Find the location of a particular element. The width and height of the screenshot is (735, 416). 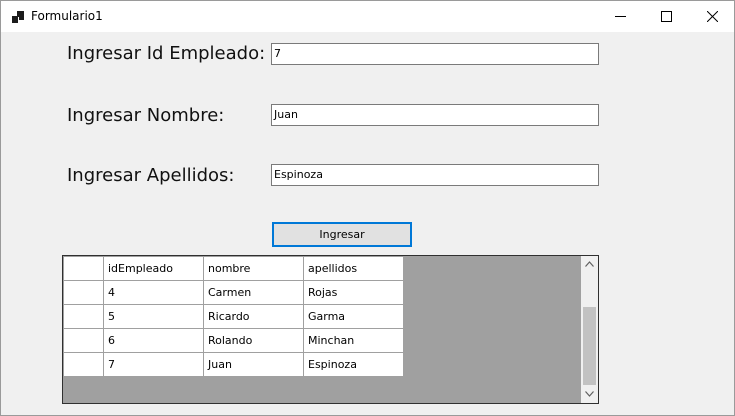

ingresar-button: Ingresar is located at coordinates (342, 234).